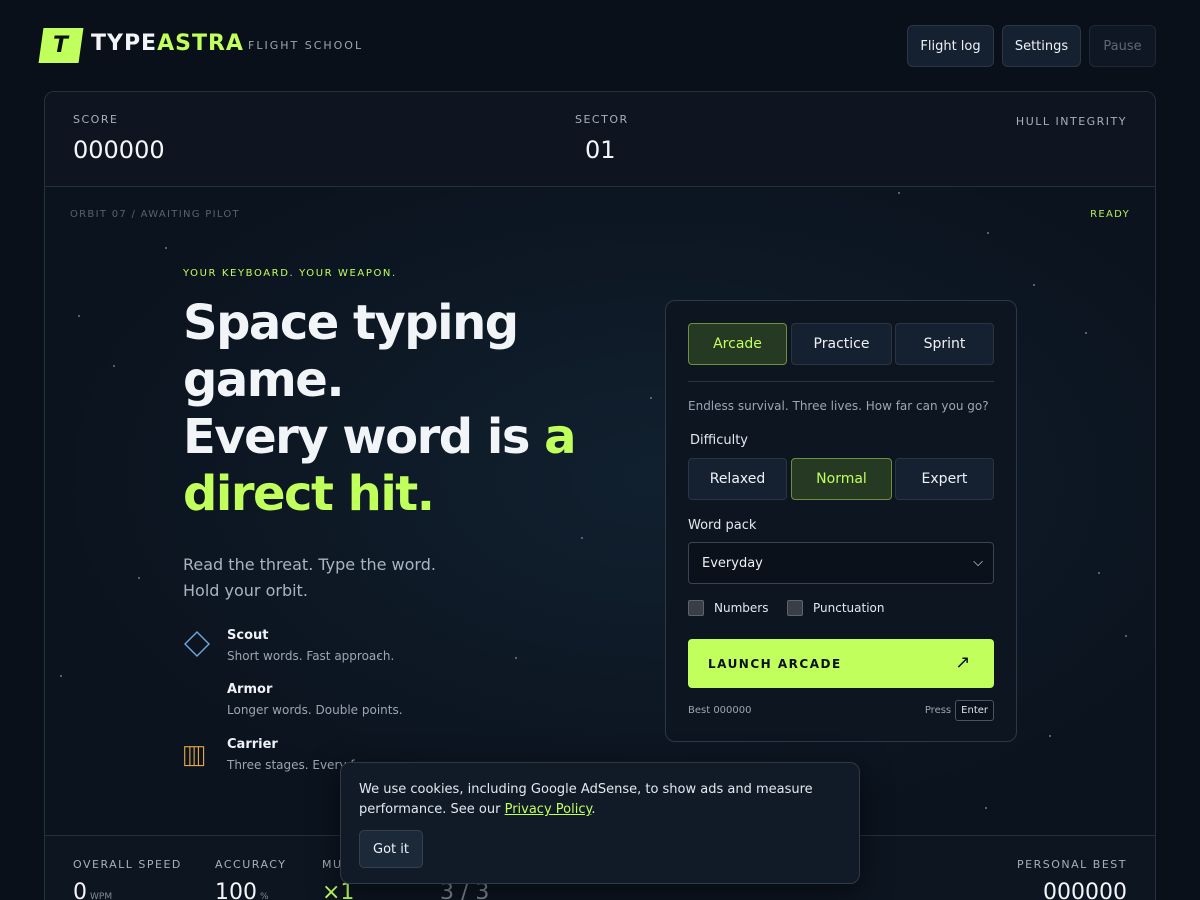  I want to click on launch-button: LAUNCH ARCADE ↗, so click(841, 663).